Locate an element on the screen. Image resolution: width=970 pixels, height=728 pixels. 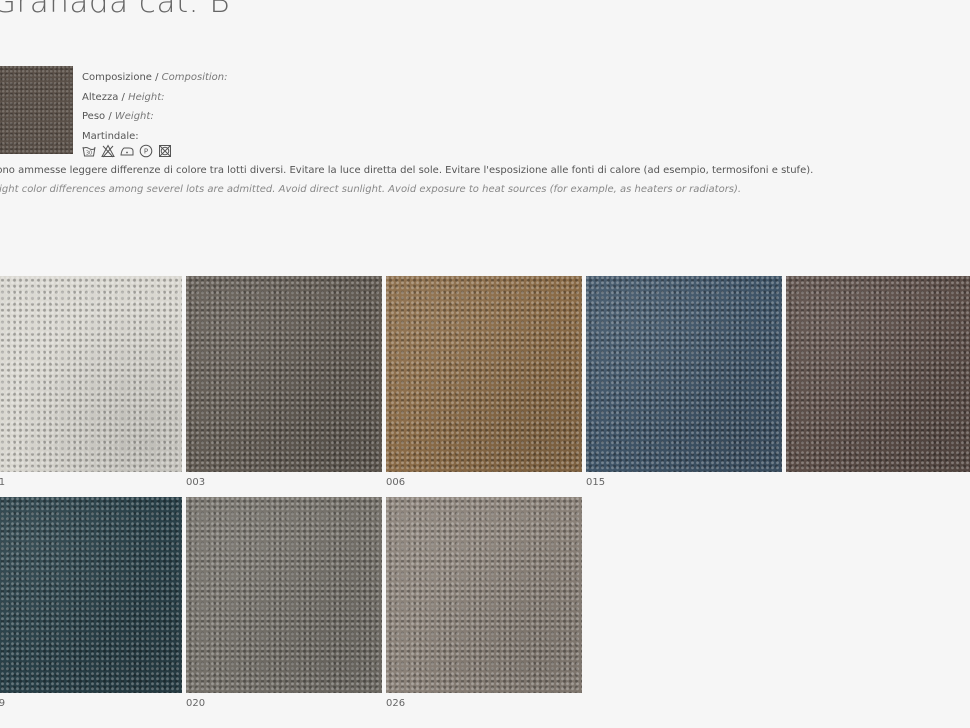
swatch-003: 003 is located at coordinates (284, 382).